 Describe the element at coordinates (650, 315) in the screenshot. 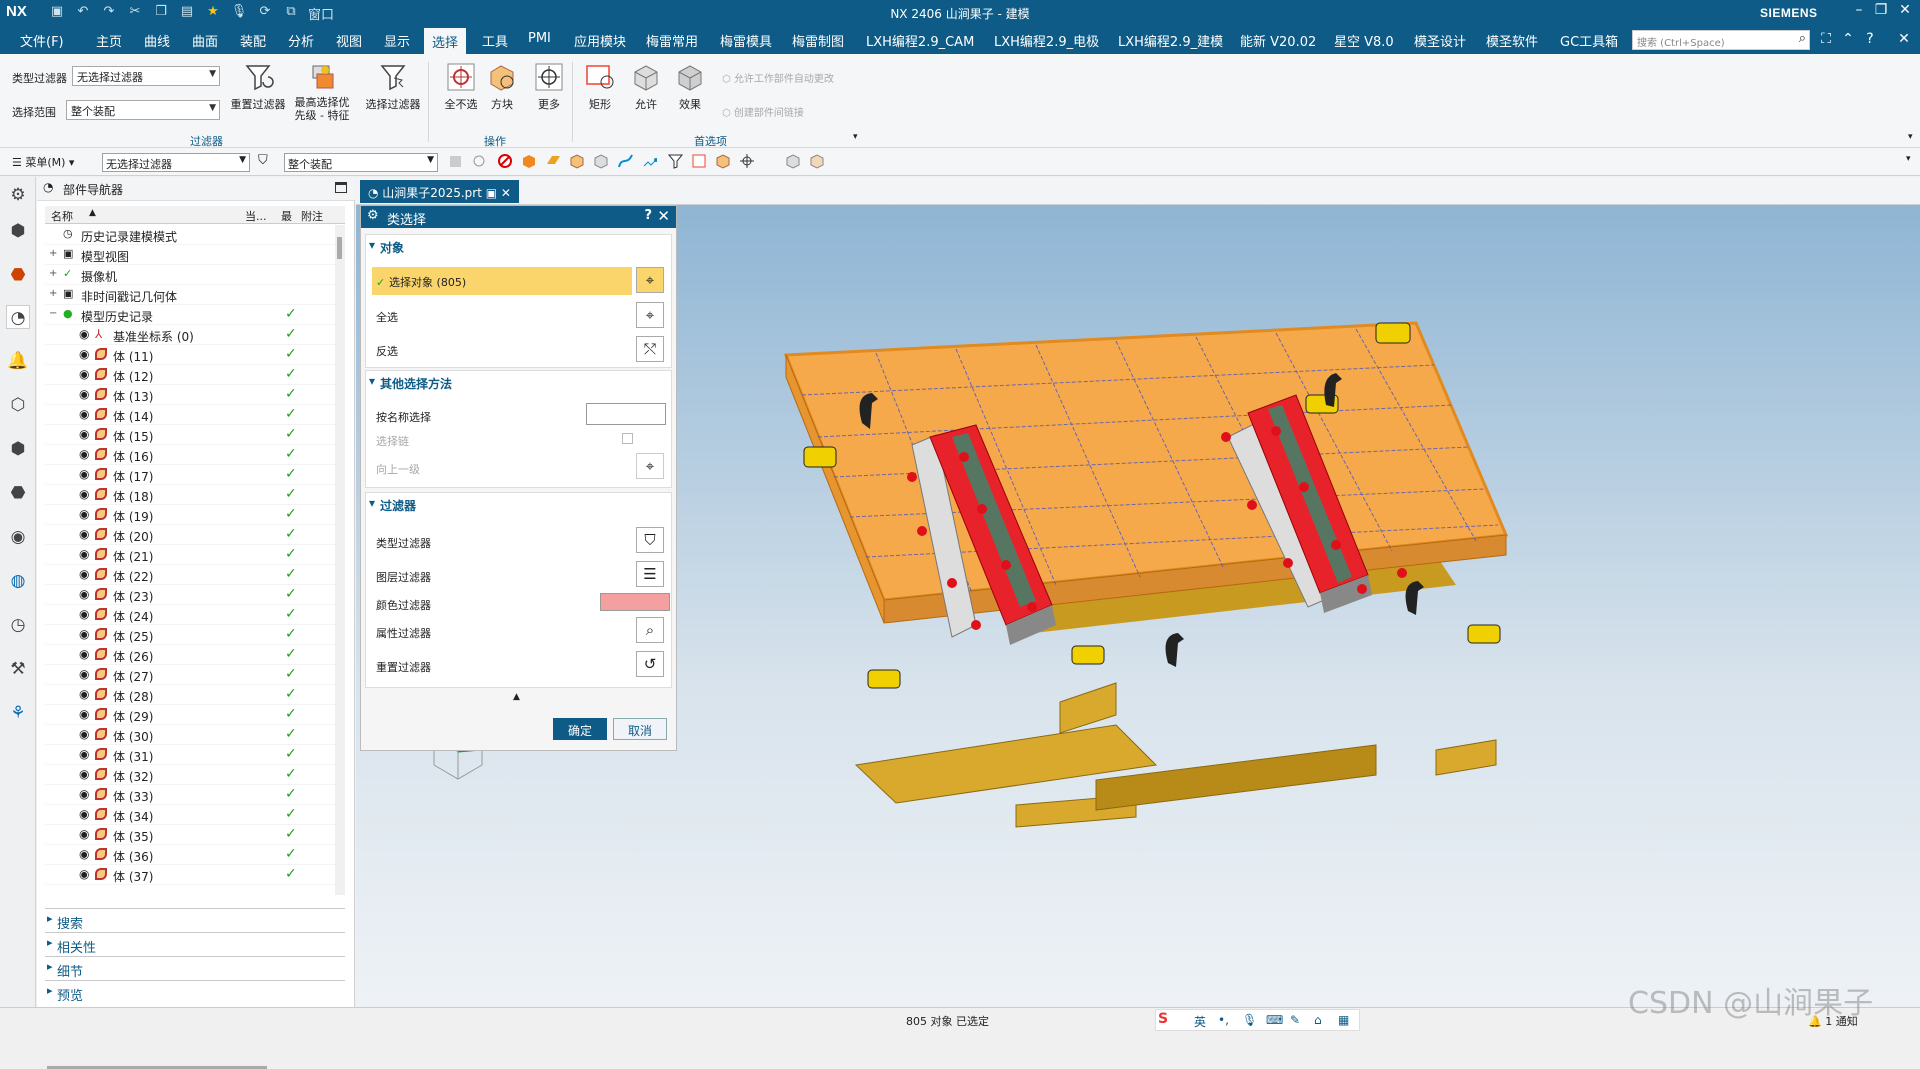

I see `select-all-button: ⌖` at that location.